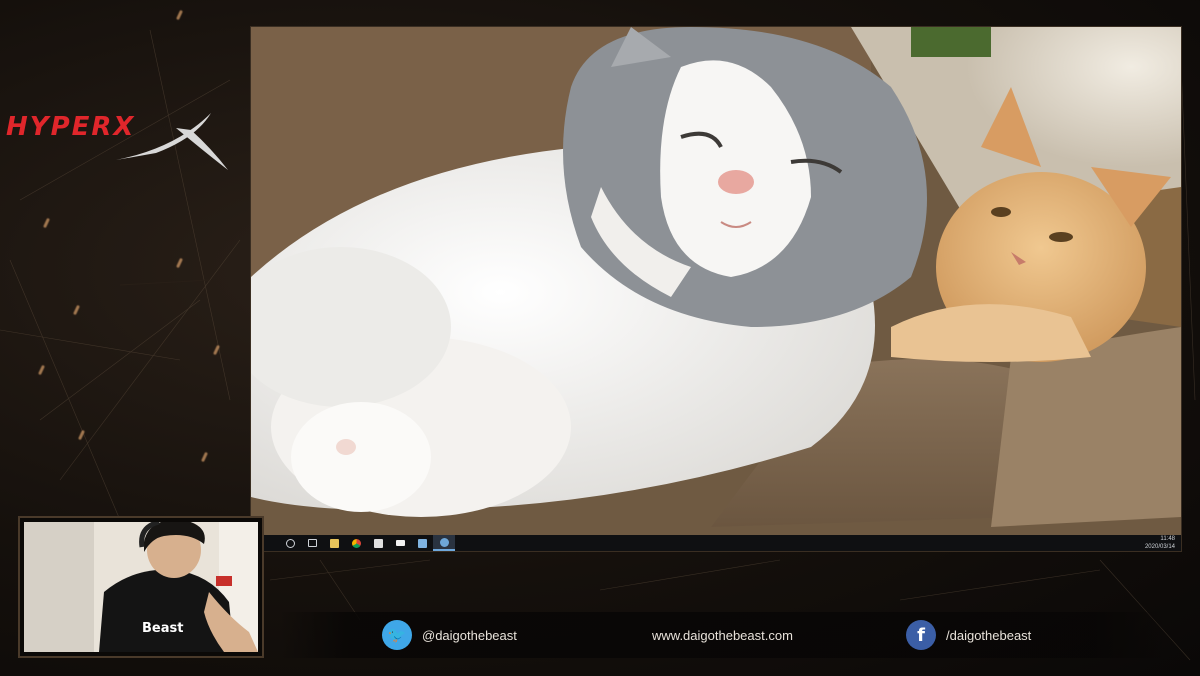 The height and width of the screenshot is (676, 1200). What do you see at coordinates (1167, 539) in the screenshot?
I see `clock-time: 11:48` at bounding box center [1167, 539].